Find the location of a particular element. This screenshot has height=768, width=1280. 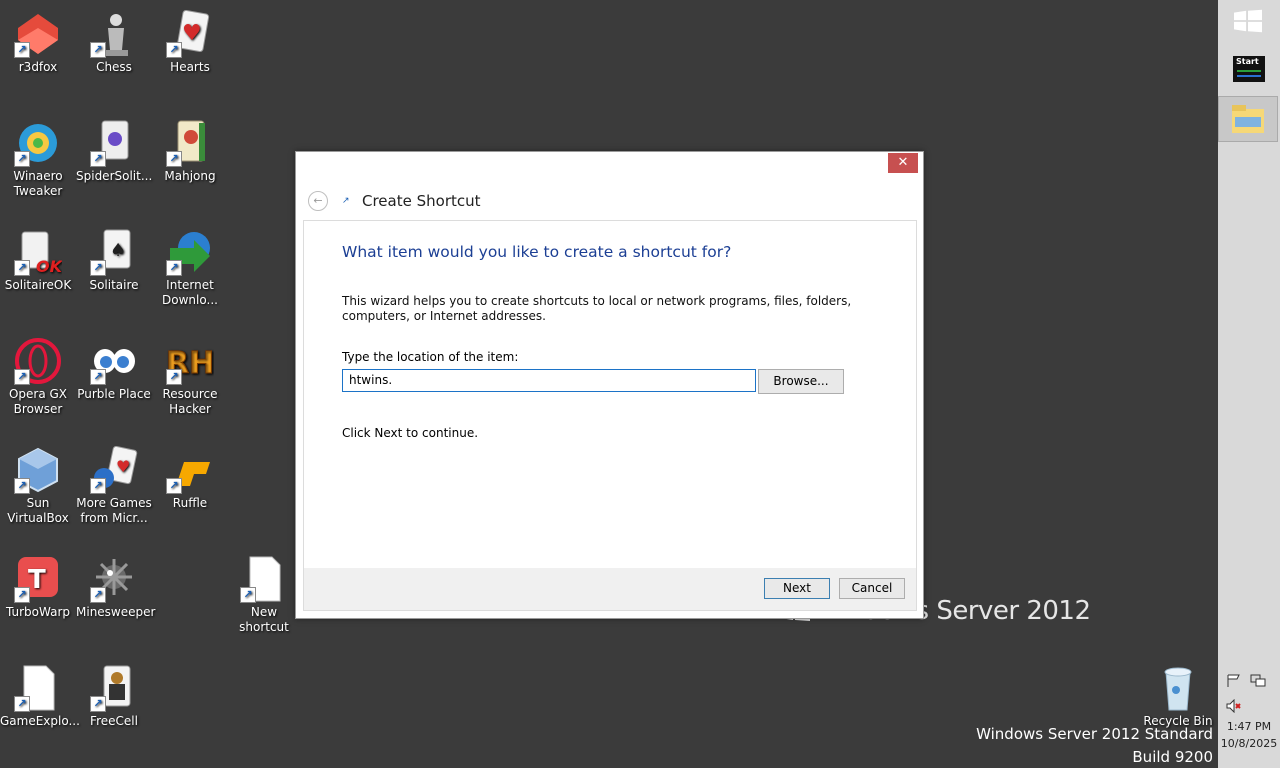

desktop-icon-freecell: ↗ FreeCell is located at coordinates (114, 694).